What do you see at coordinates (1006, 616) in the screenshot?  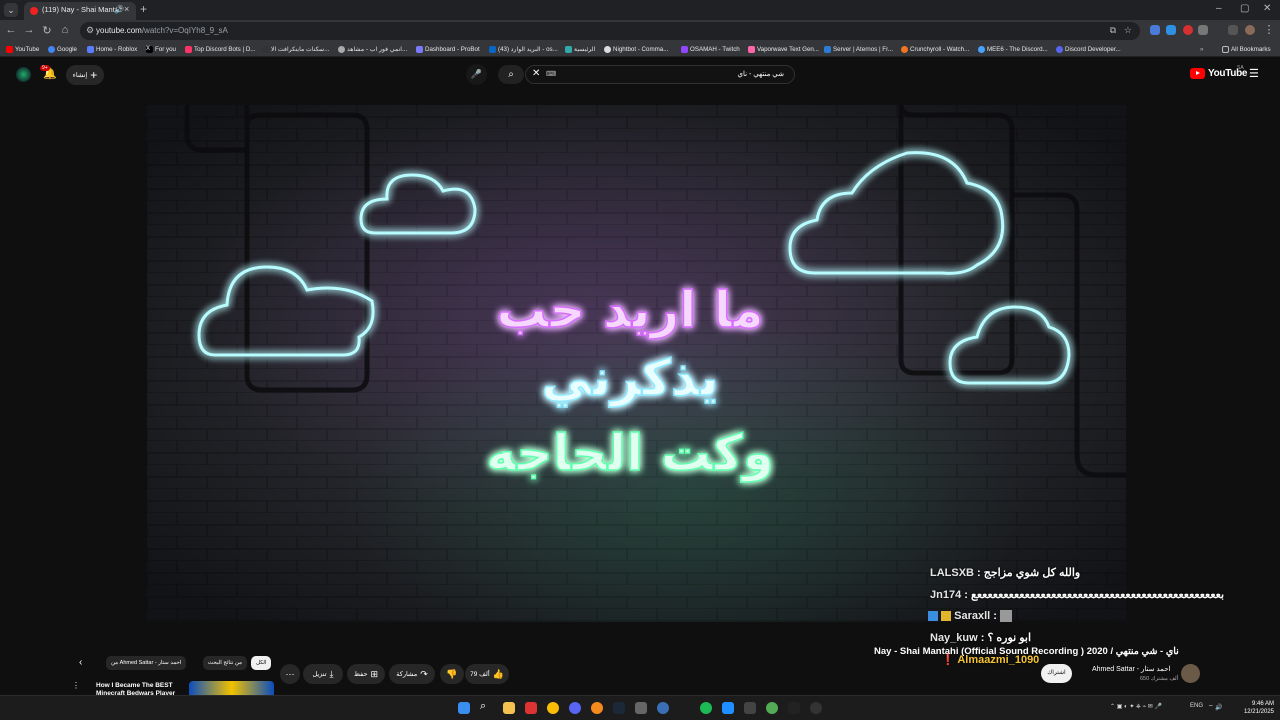 I see `emote-icon` at bounding box center [1006, 616].